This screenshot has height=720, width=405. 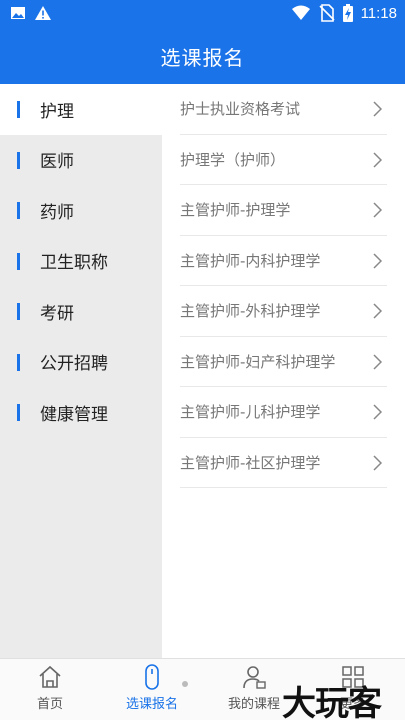 What do you see at coordinates (332, 702) in the screenshot?
I see `watermark: 大玩客` at bounding box center [332, 702].